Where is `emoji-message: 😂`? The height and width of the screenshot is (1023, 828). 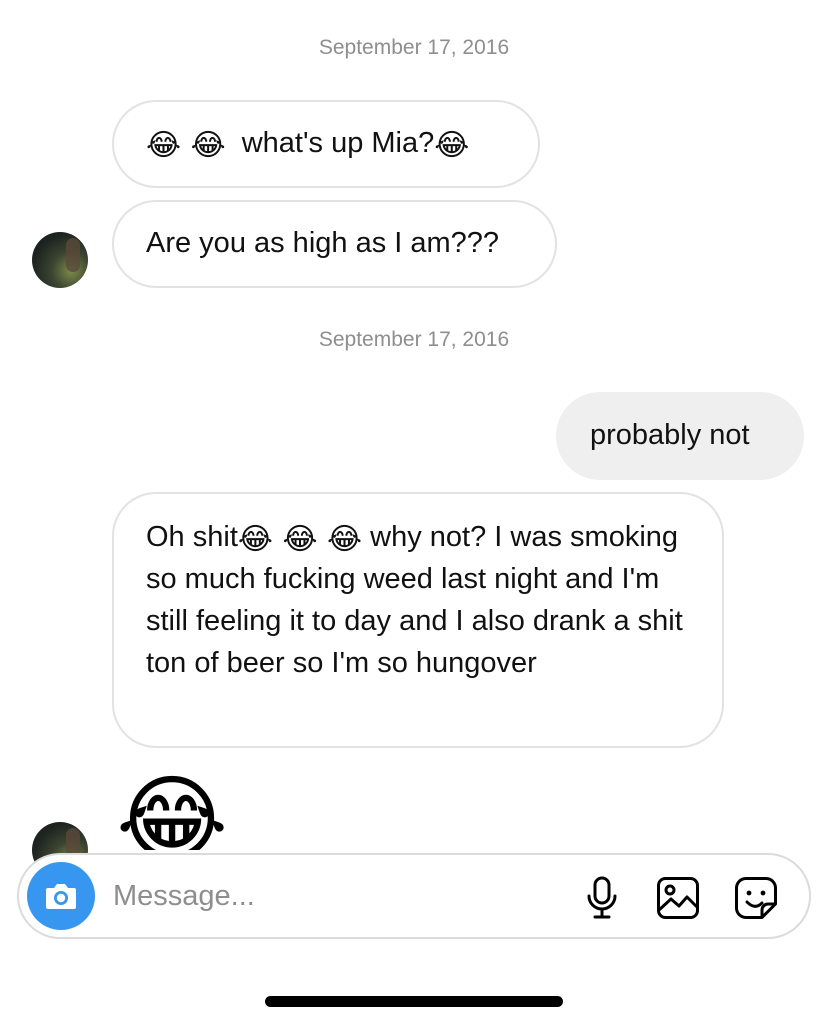 emoji-message: 😂 is located at coordinates (172, 811).